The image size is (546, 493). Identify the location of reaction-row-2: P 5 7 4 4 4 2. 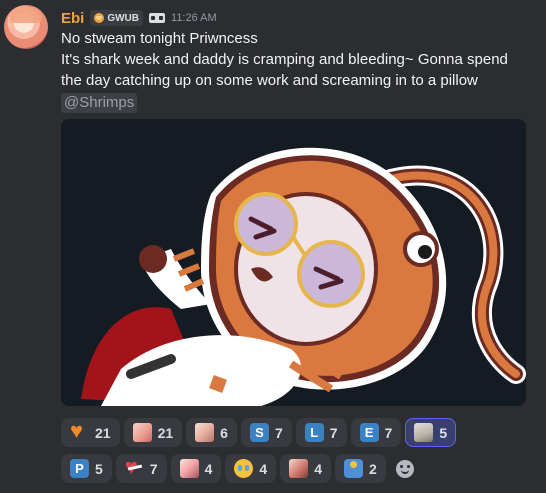
(296, 468).